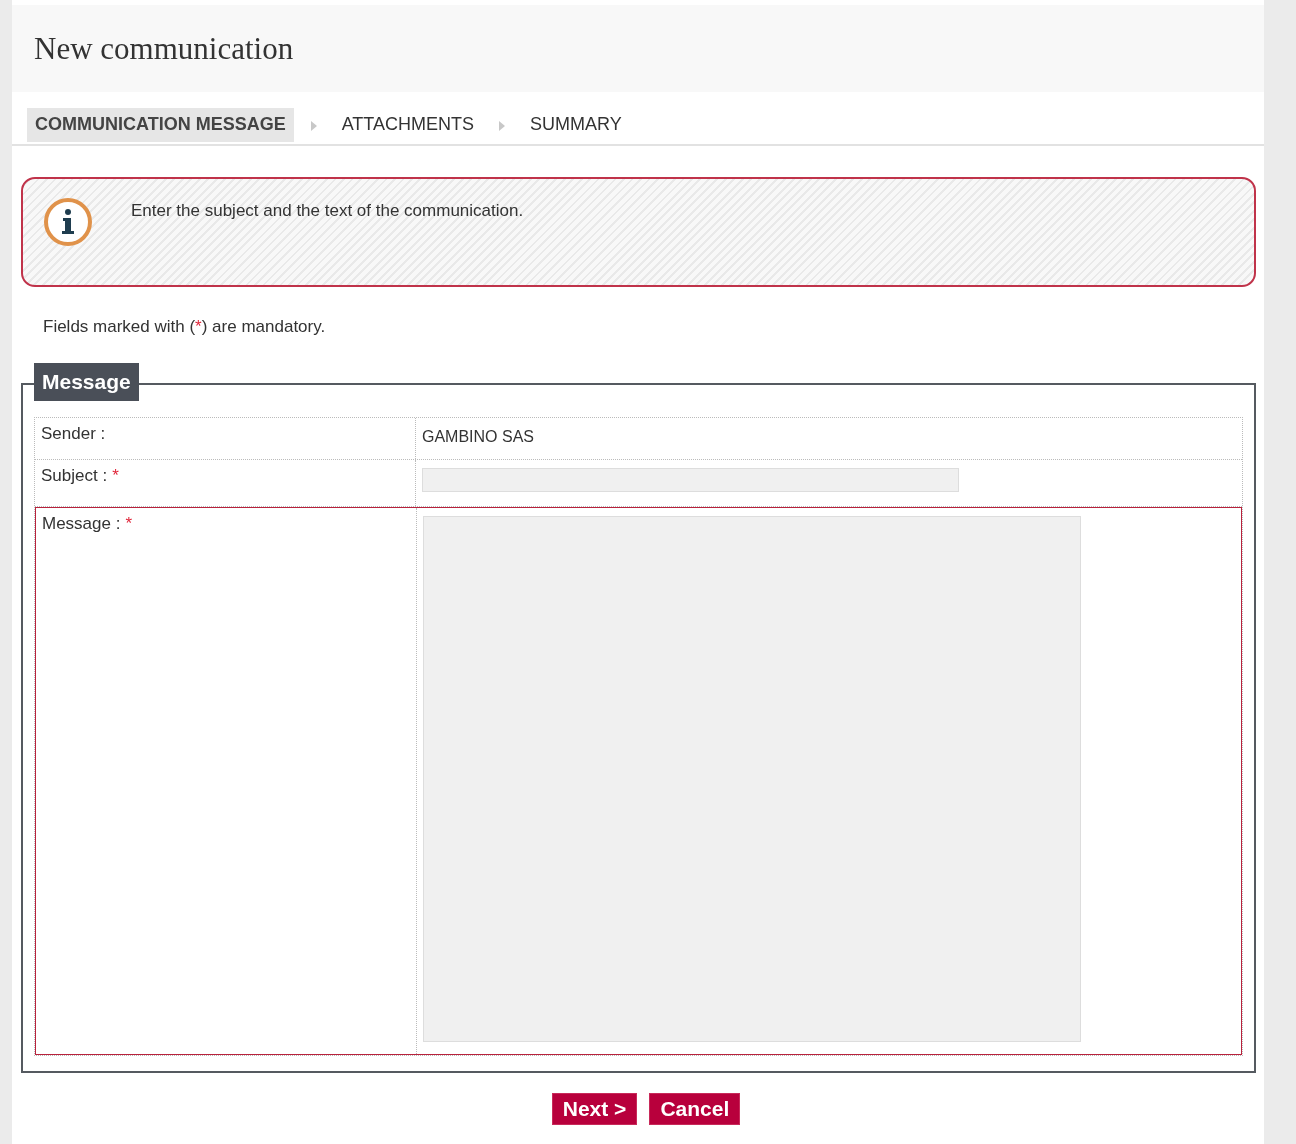 Image resolution: width=1296 pixels, height=1144 pixels. I want to click on field-label: Message : *, so click(87, 523).